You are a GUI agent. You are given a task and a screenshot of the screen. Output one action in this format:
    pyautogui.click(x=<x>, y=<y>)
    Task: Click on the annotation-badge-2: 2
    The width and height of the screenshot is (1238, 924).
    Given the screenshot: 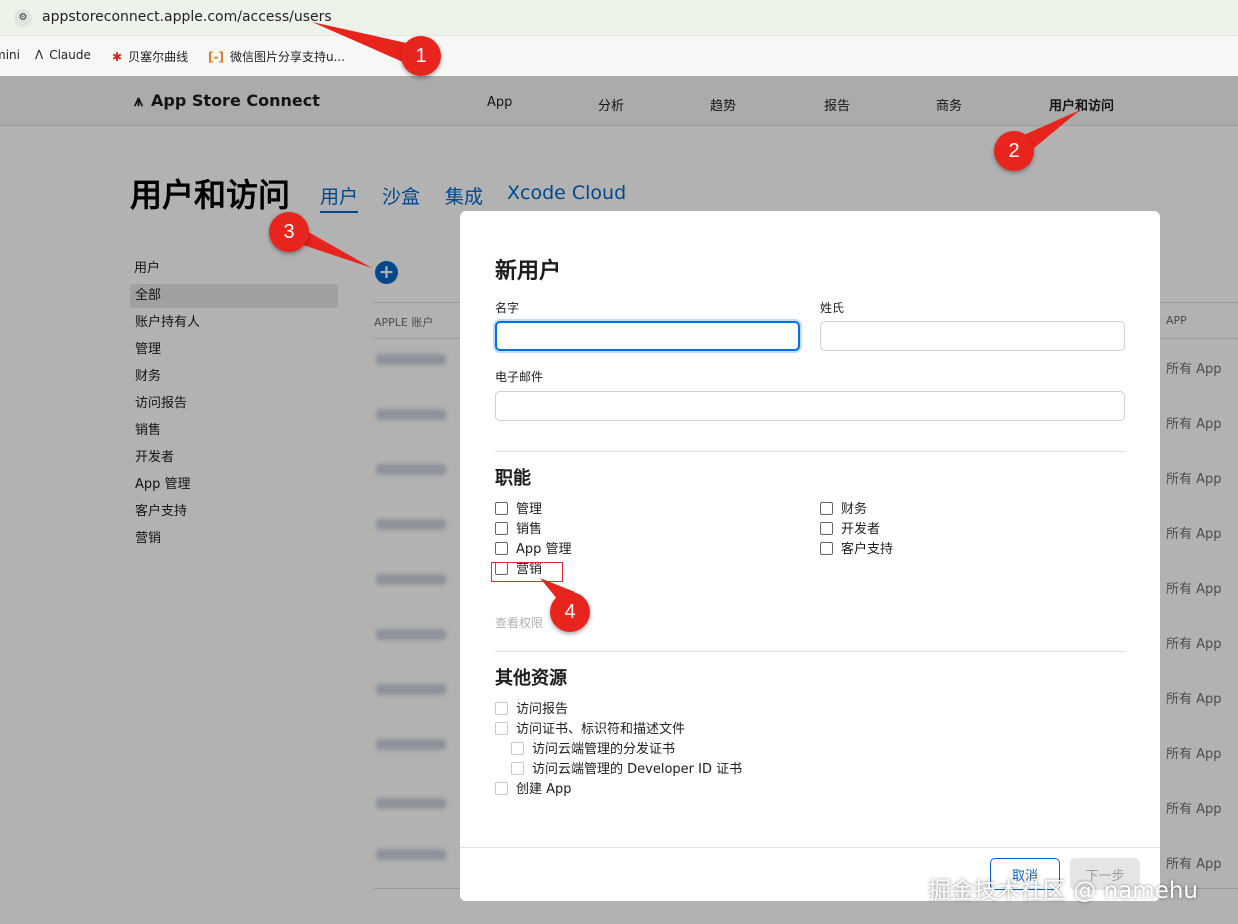 What is the action you would take?
    pyautogui.click(x=1014, y=151)
    